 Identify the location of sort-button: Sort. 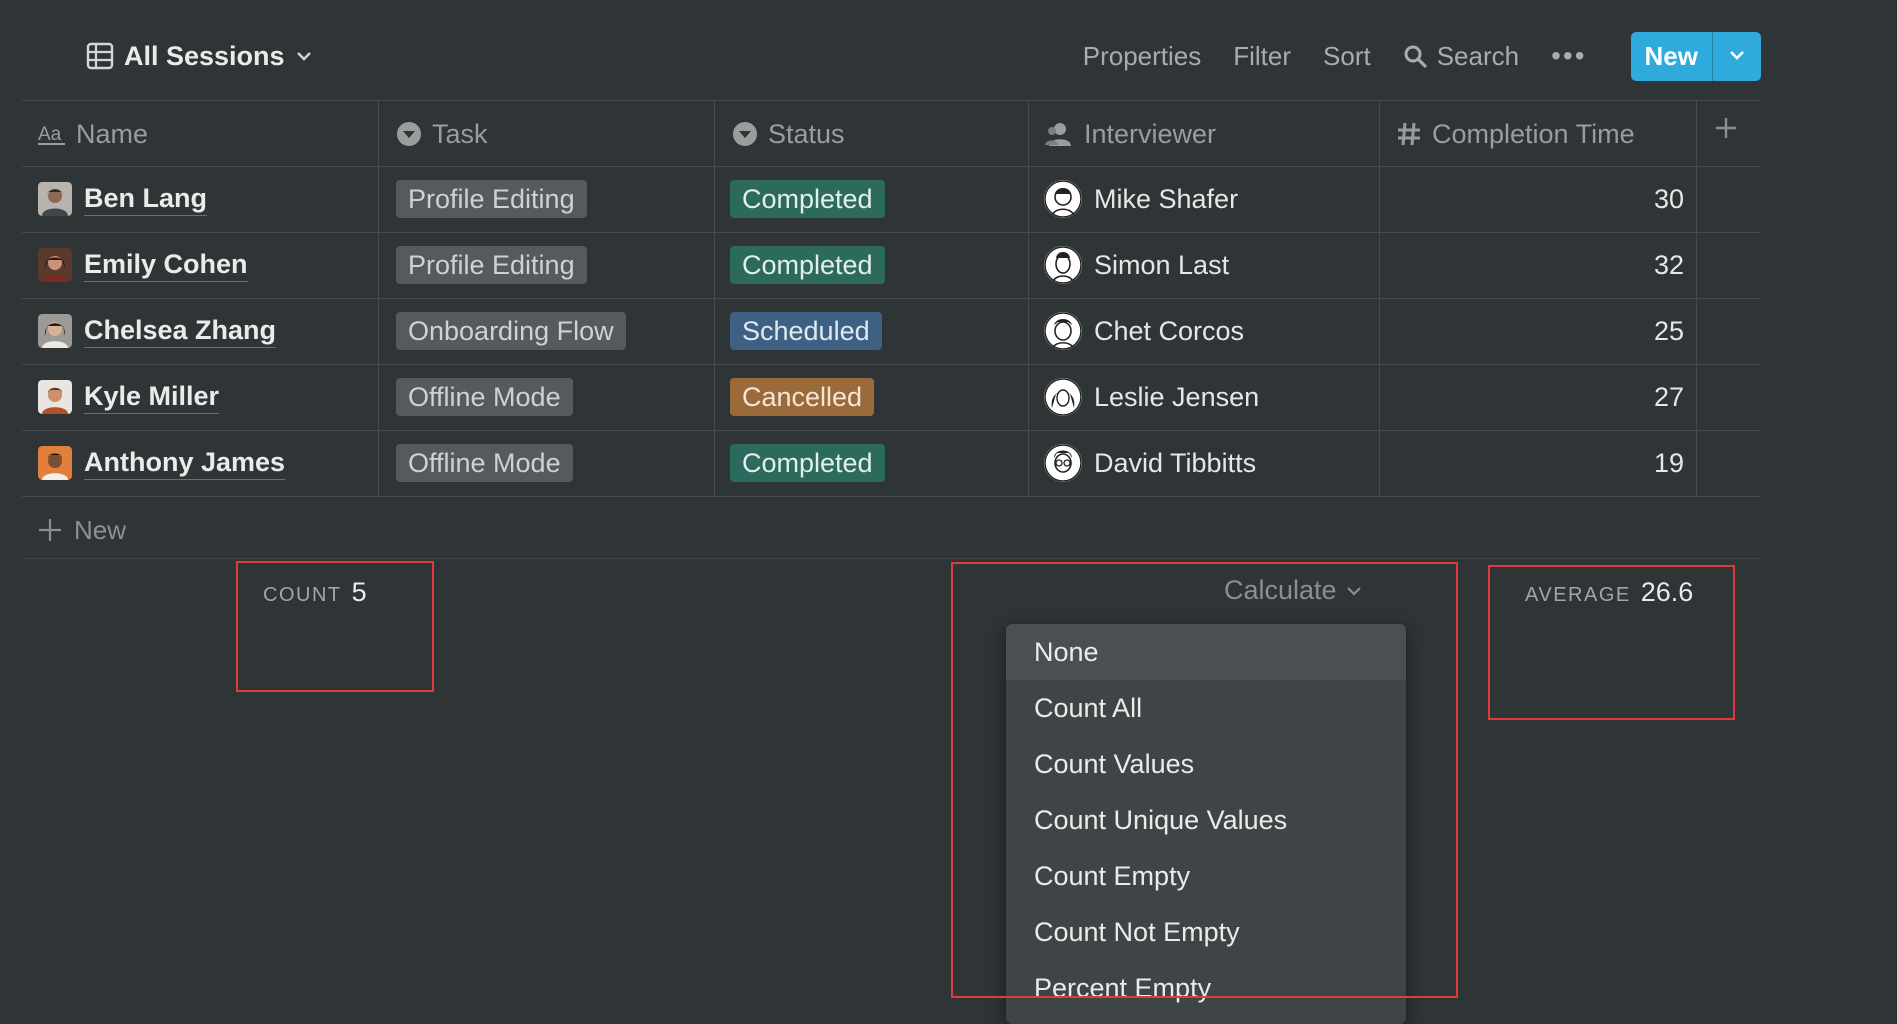
(1347, 56).